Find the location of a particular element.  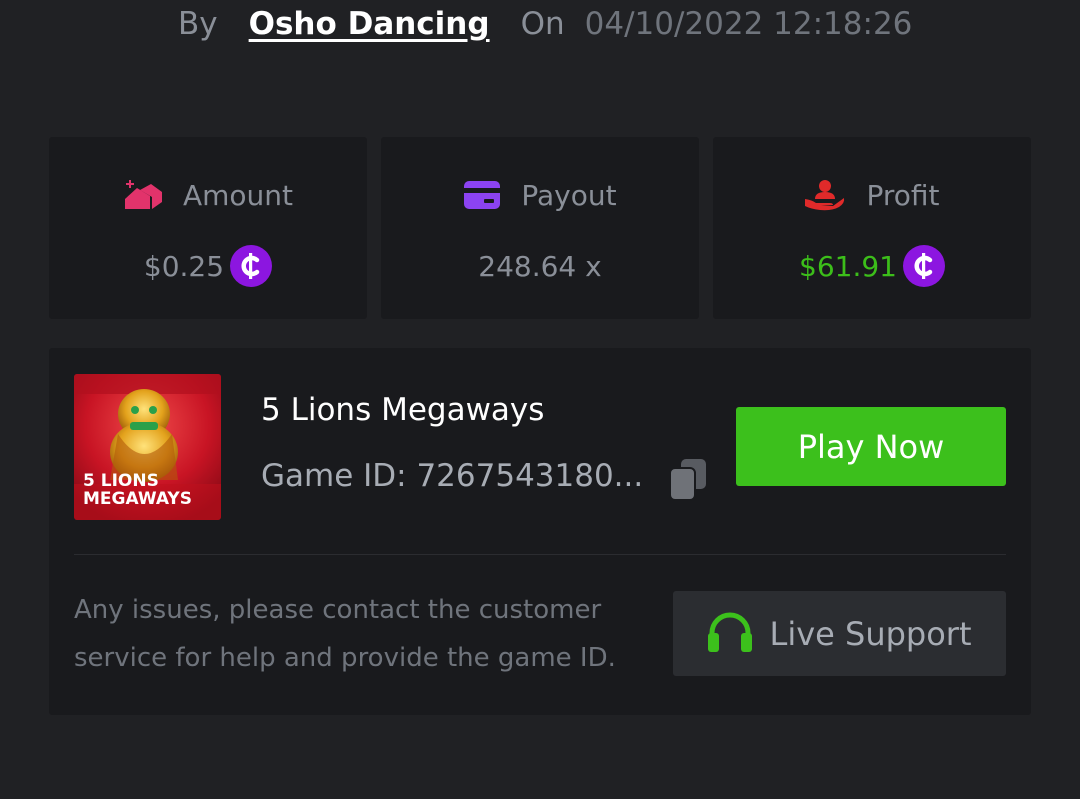

profit-label: Profit is located at coordinates (903, 195).